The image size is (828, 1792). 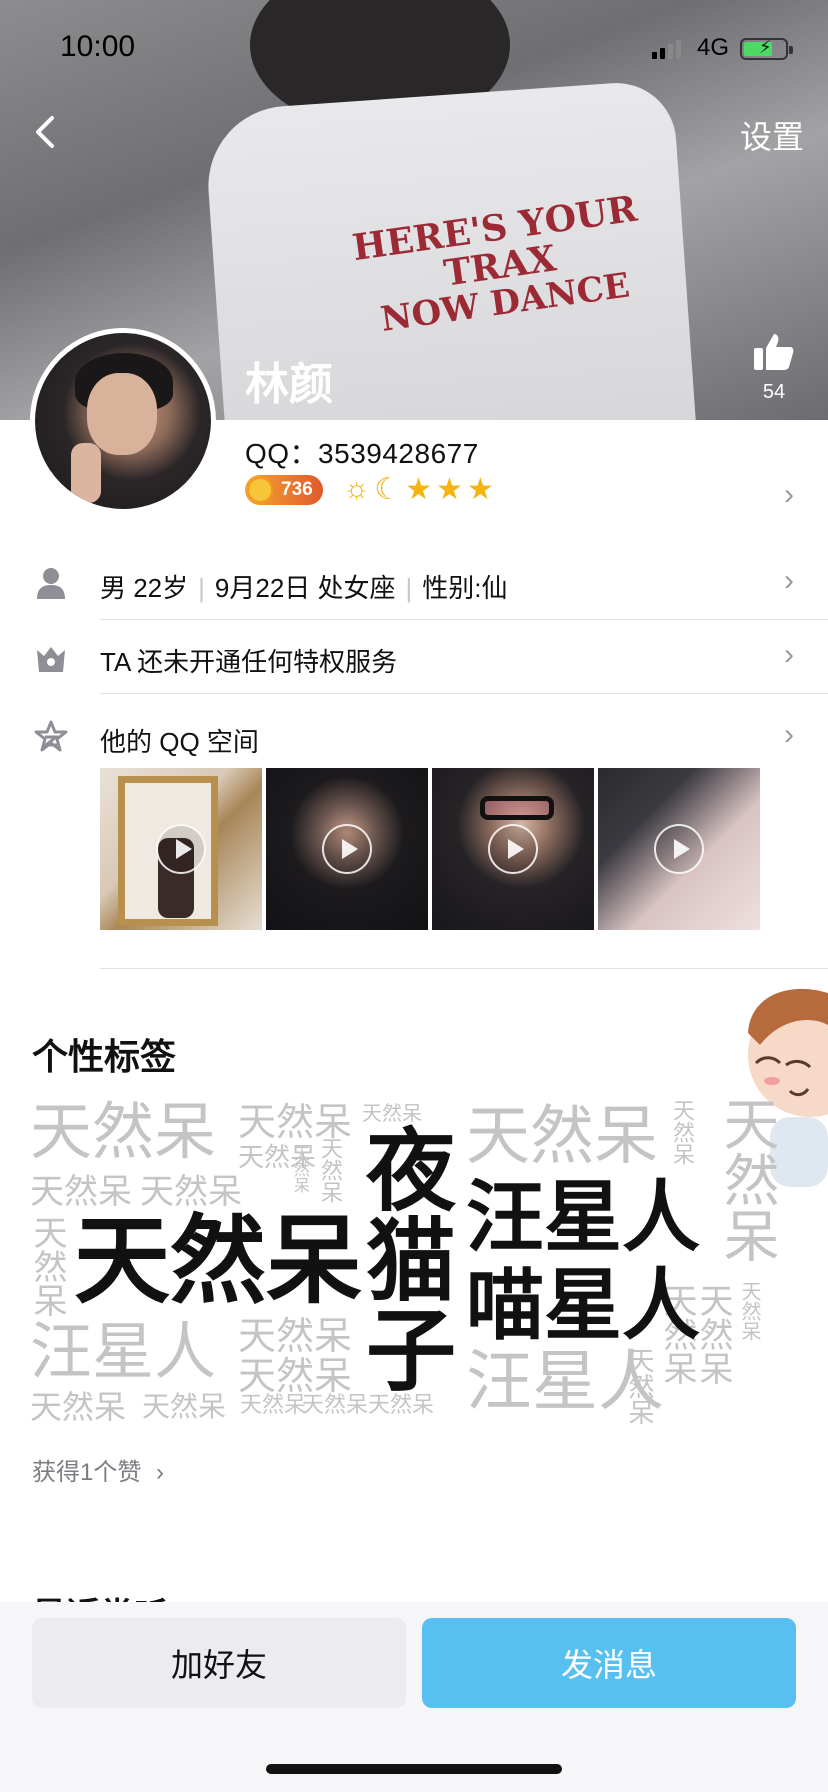 What do you see at coordinates (260, 489) in the screenshot?
I see `coin-icon` at bounding box center [260, 489].